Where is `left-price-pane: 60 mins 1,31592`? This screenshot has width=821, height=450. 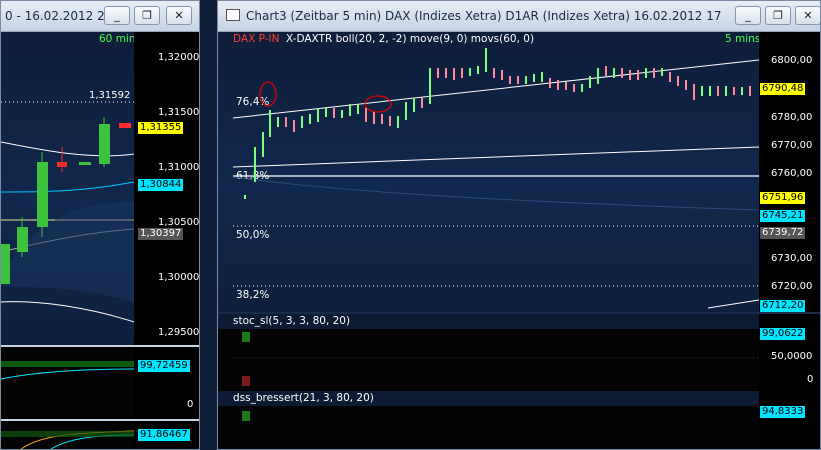 left-price-pane: 60 mins 1,31592 is located at coordinates (67, 188).